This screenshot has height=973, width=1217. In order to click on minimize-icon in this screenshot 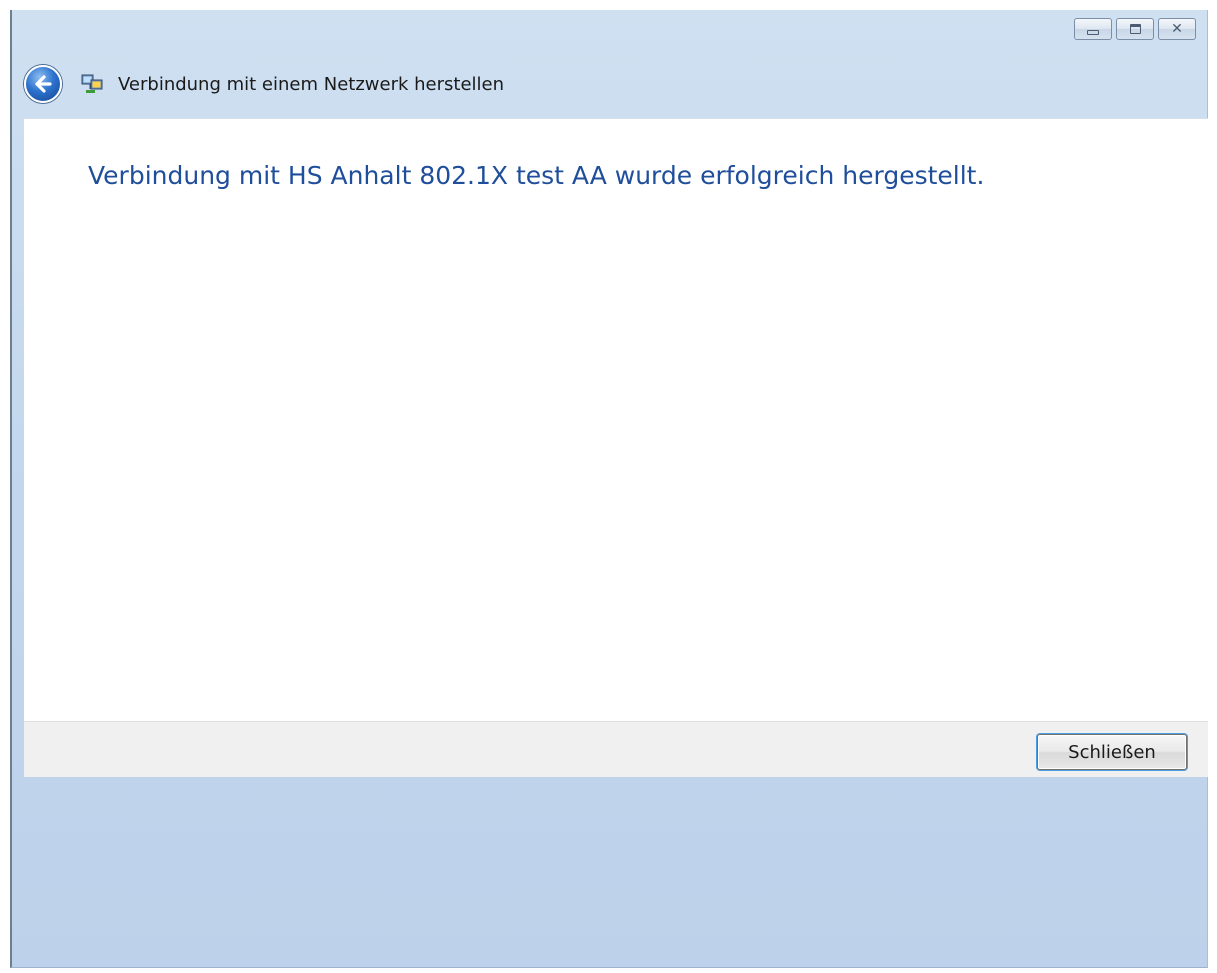, I will do `click(1093, 32)`.